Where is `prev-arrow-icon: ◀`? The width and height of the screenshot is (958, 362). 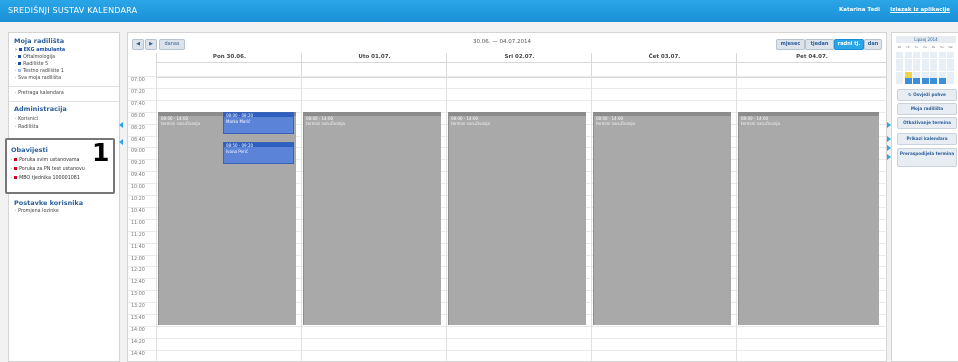
prev-arrow-icon: ◀ is located at coordinates (138, 44).